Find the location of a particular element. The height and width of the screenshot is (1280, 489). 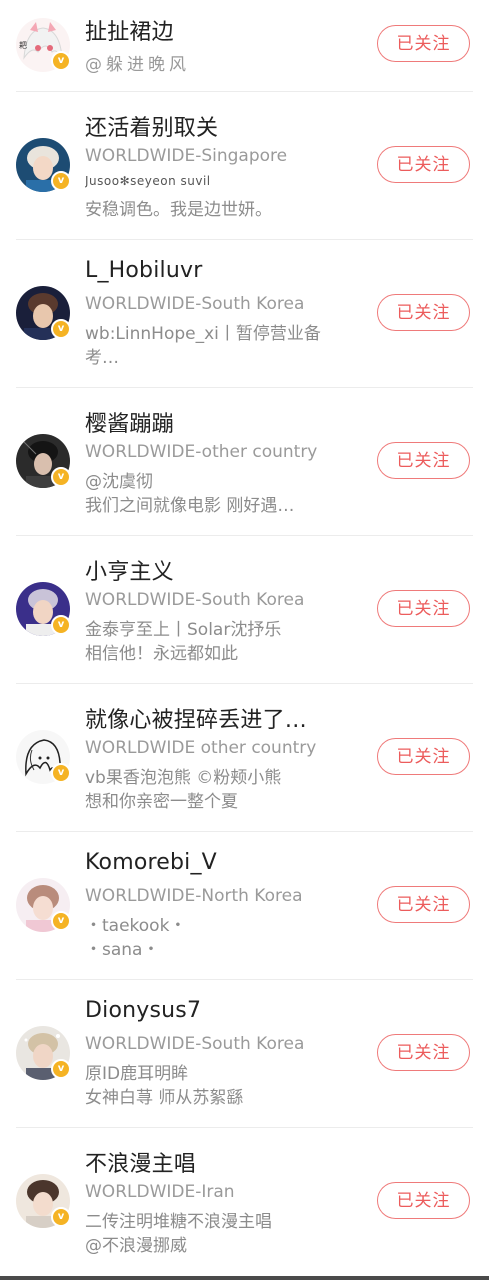

user-handle: @躲进晚风 is located at coordinates (137, 65).